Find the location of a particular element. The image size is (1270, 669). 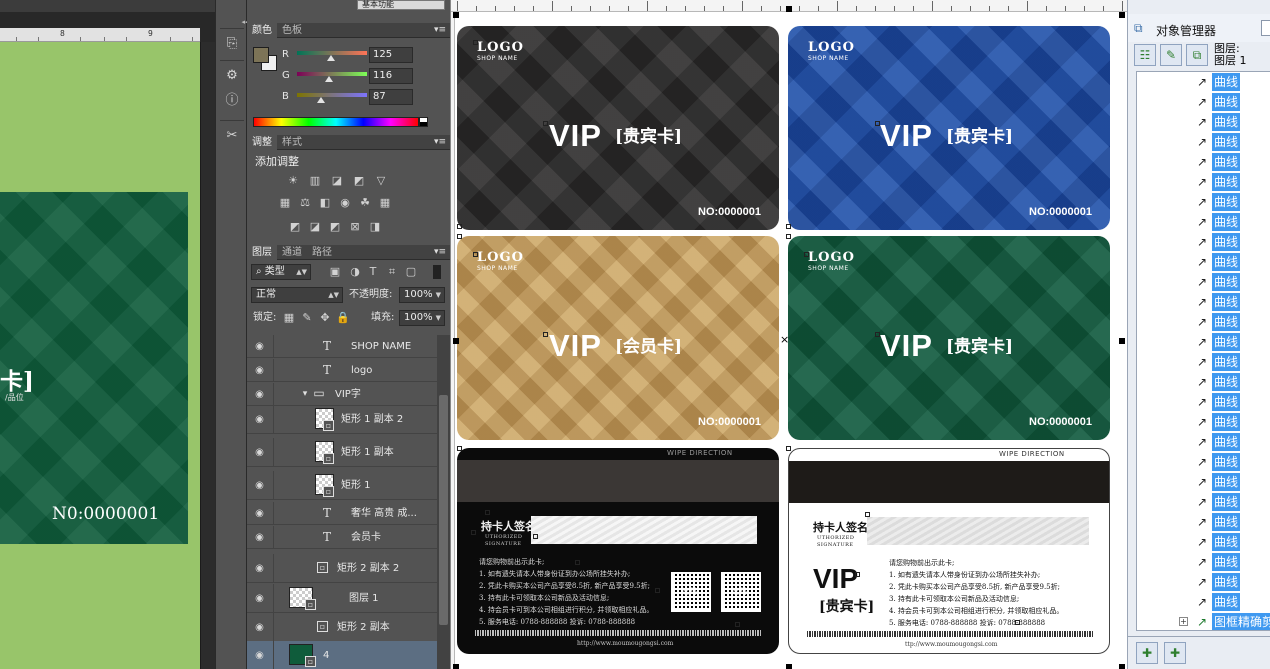

filter-shape-icon: ⌗ is located at coordinates (392, 272).